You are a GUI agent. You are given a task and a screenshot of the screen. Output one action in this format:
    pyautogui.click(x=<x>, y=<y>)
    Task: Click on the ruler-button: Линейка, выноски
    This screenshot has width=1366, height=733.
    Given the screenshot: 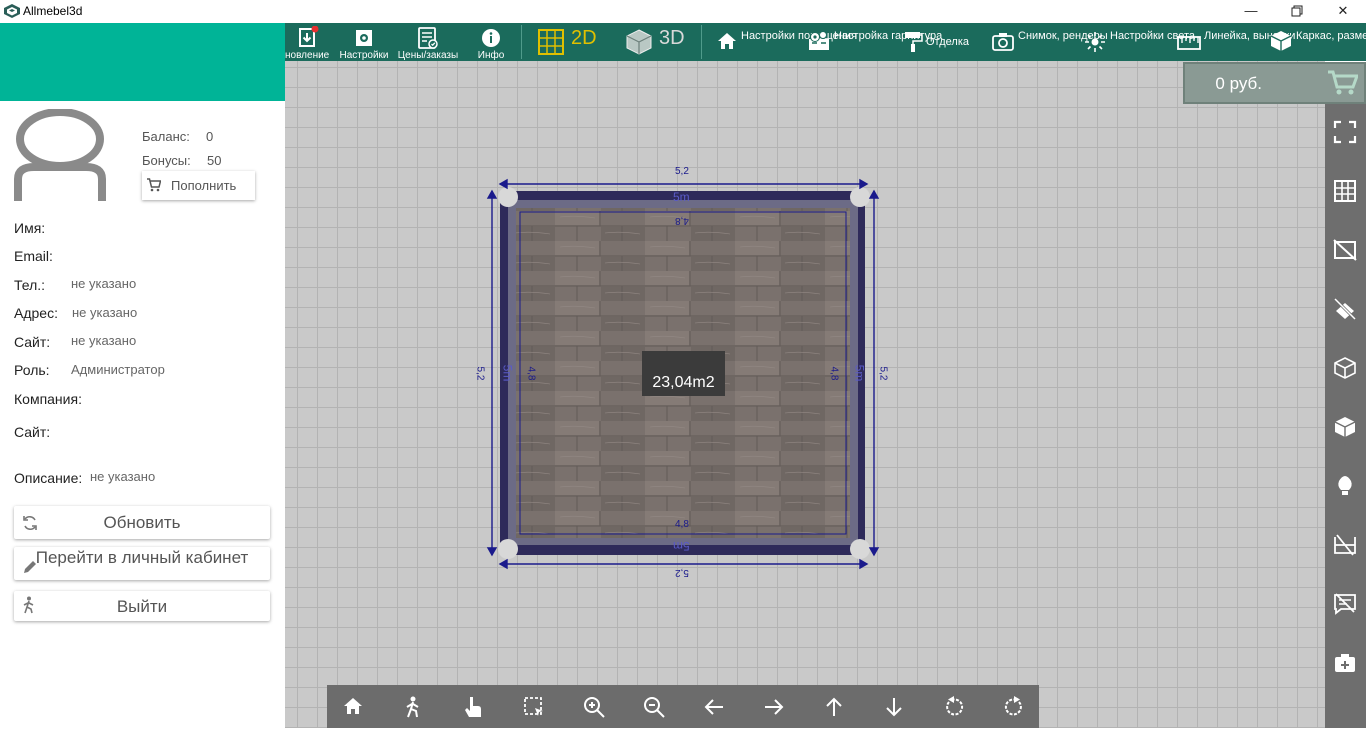 What is the action you would take?
    pyautogui.click(x=1236, y=42)
    